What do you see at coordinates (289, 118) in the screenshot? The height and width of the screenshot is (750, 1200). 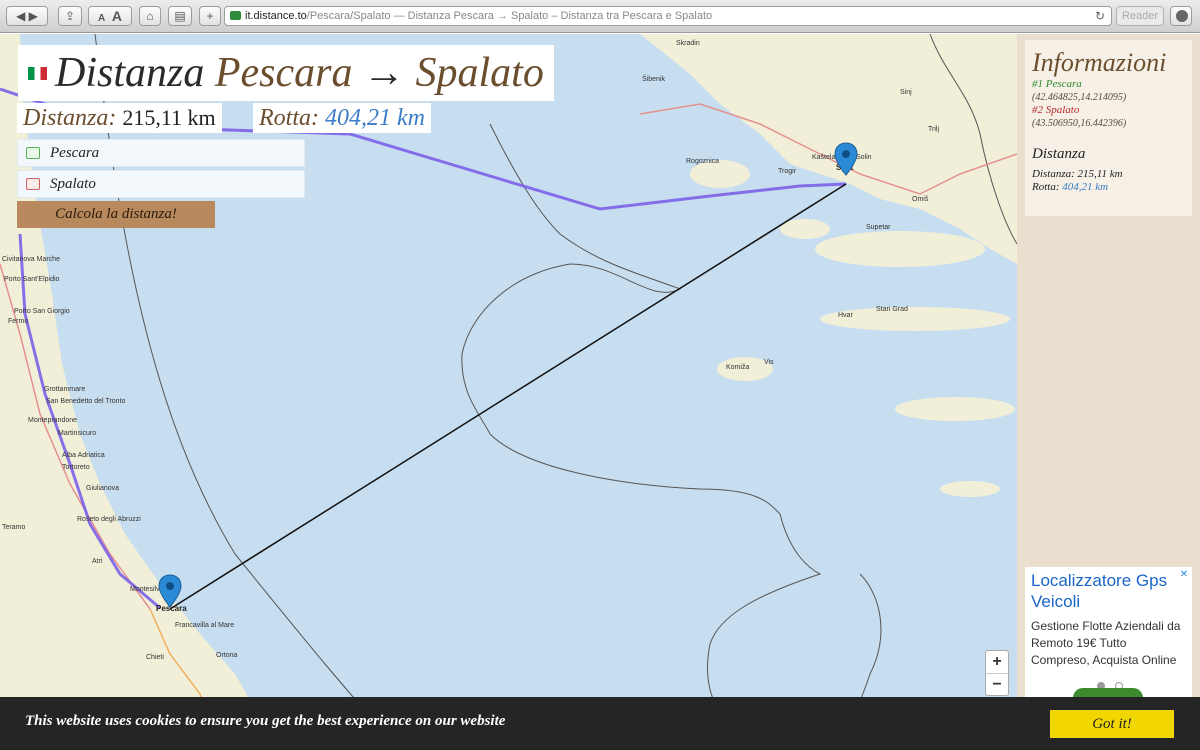 I see `route-label: Rotta:` at bounding box center [289, 118].